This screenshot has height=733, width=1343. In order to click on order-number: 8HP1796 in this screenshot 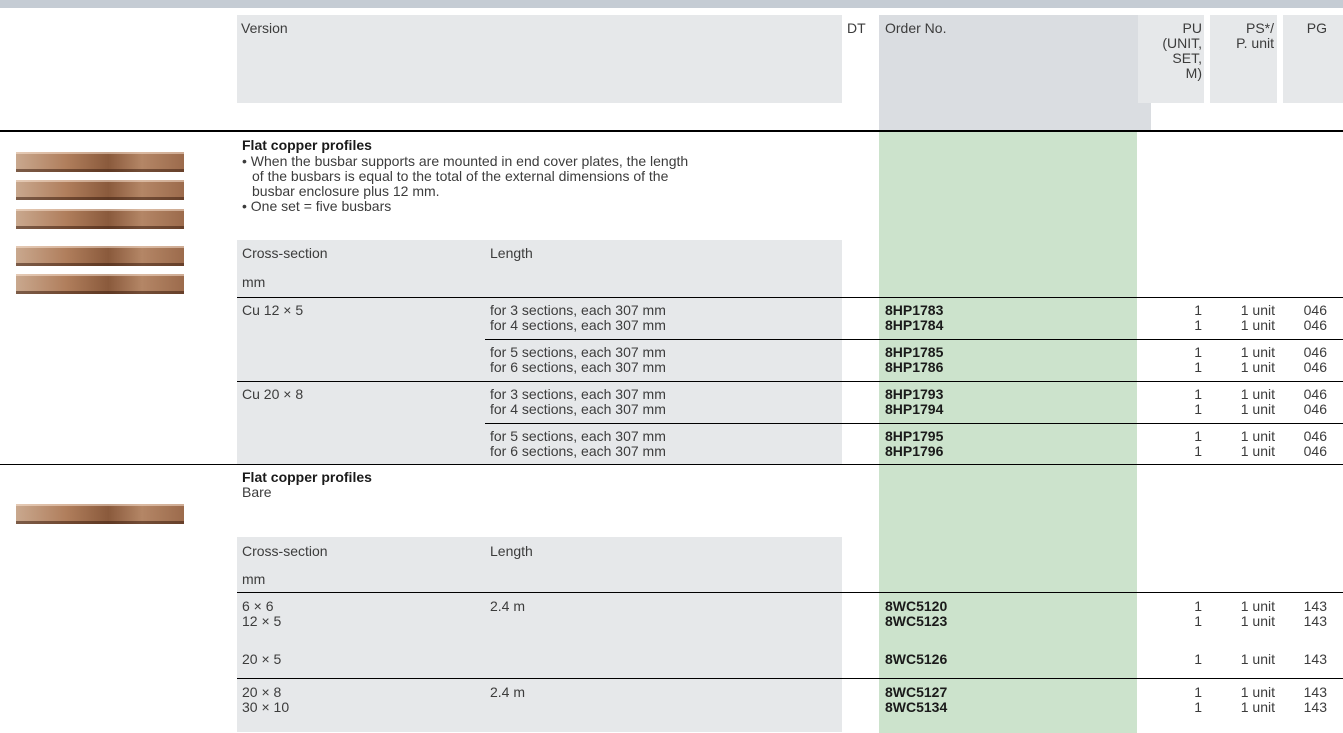, I will do `click(914, 451)`.